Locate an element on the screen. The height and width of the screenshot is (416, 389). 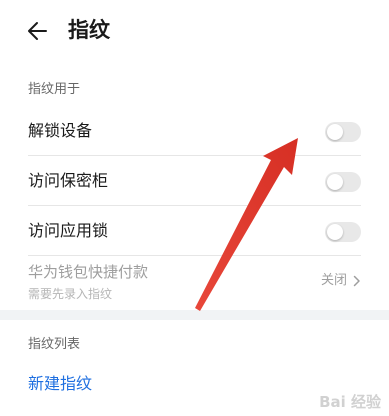
watermark: Bai 经验 is located at coordinates (350, 402).